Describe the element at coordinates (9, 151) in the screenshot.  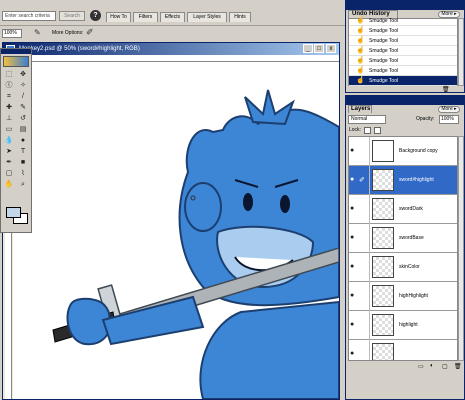
I see `path-select-icon: ➤` at that location.